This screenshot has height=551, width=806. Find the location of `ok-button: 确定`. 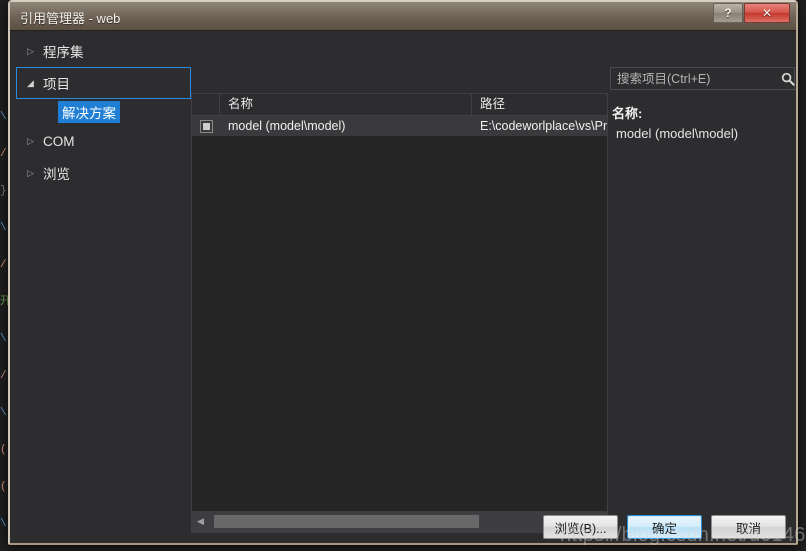

ok-button: 确定 is located at coordinates (664, 527).